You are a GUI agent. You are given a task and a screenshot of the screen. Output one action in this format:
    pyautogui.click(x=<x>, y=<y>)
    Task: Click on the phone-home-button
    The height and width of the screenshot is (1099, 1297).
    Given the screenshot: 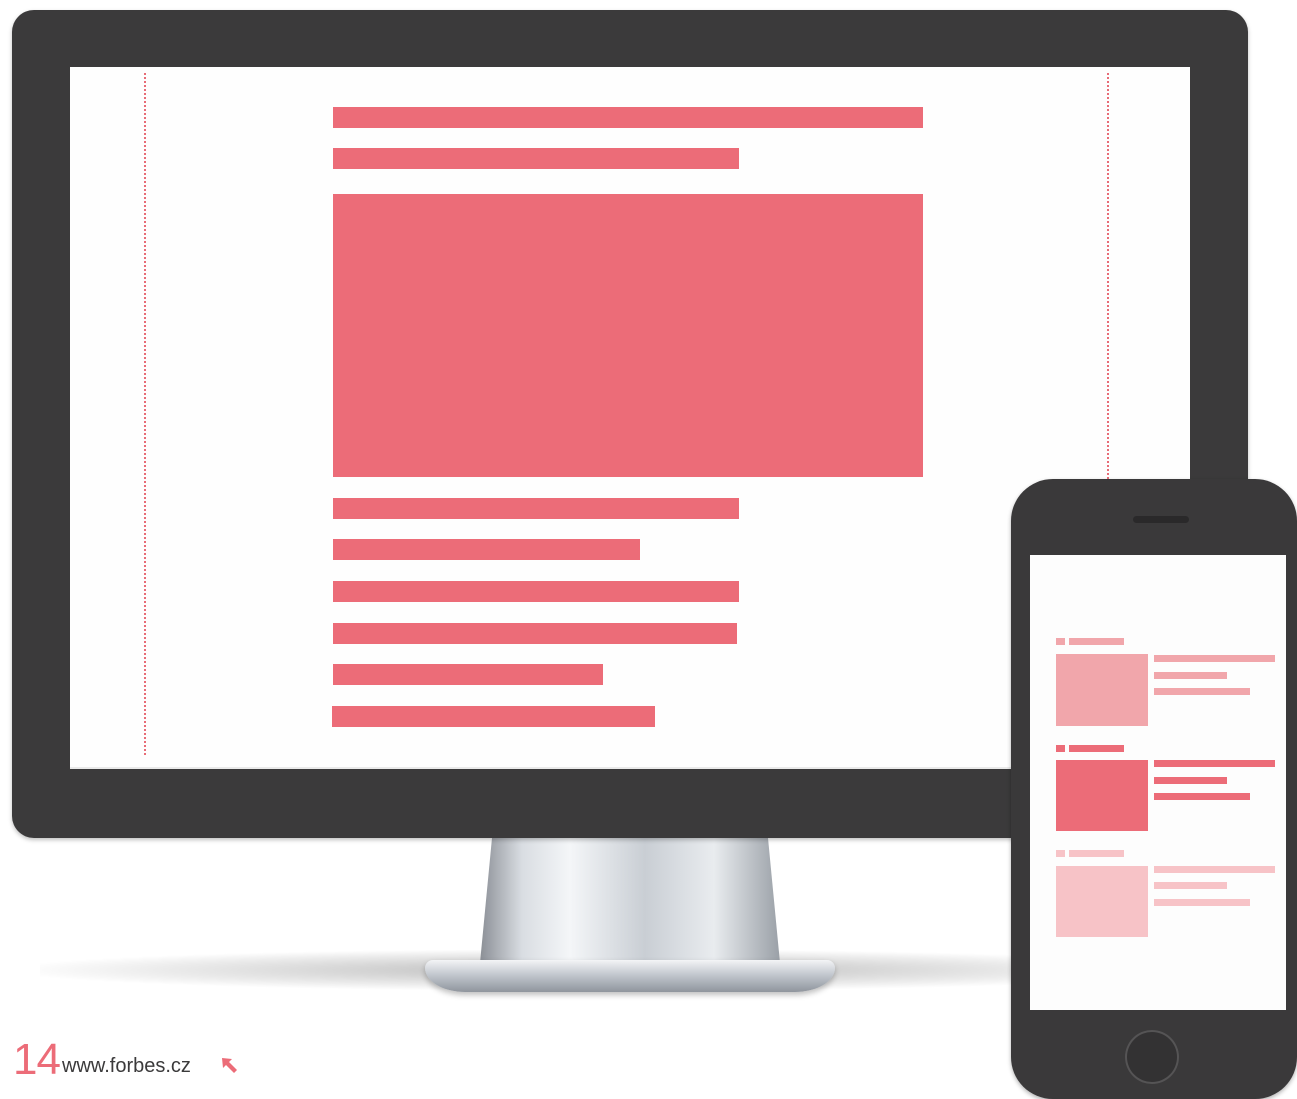 What is the action you would take?
    pyautogui.click(x=1152, y=1057)
    